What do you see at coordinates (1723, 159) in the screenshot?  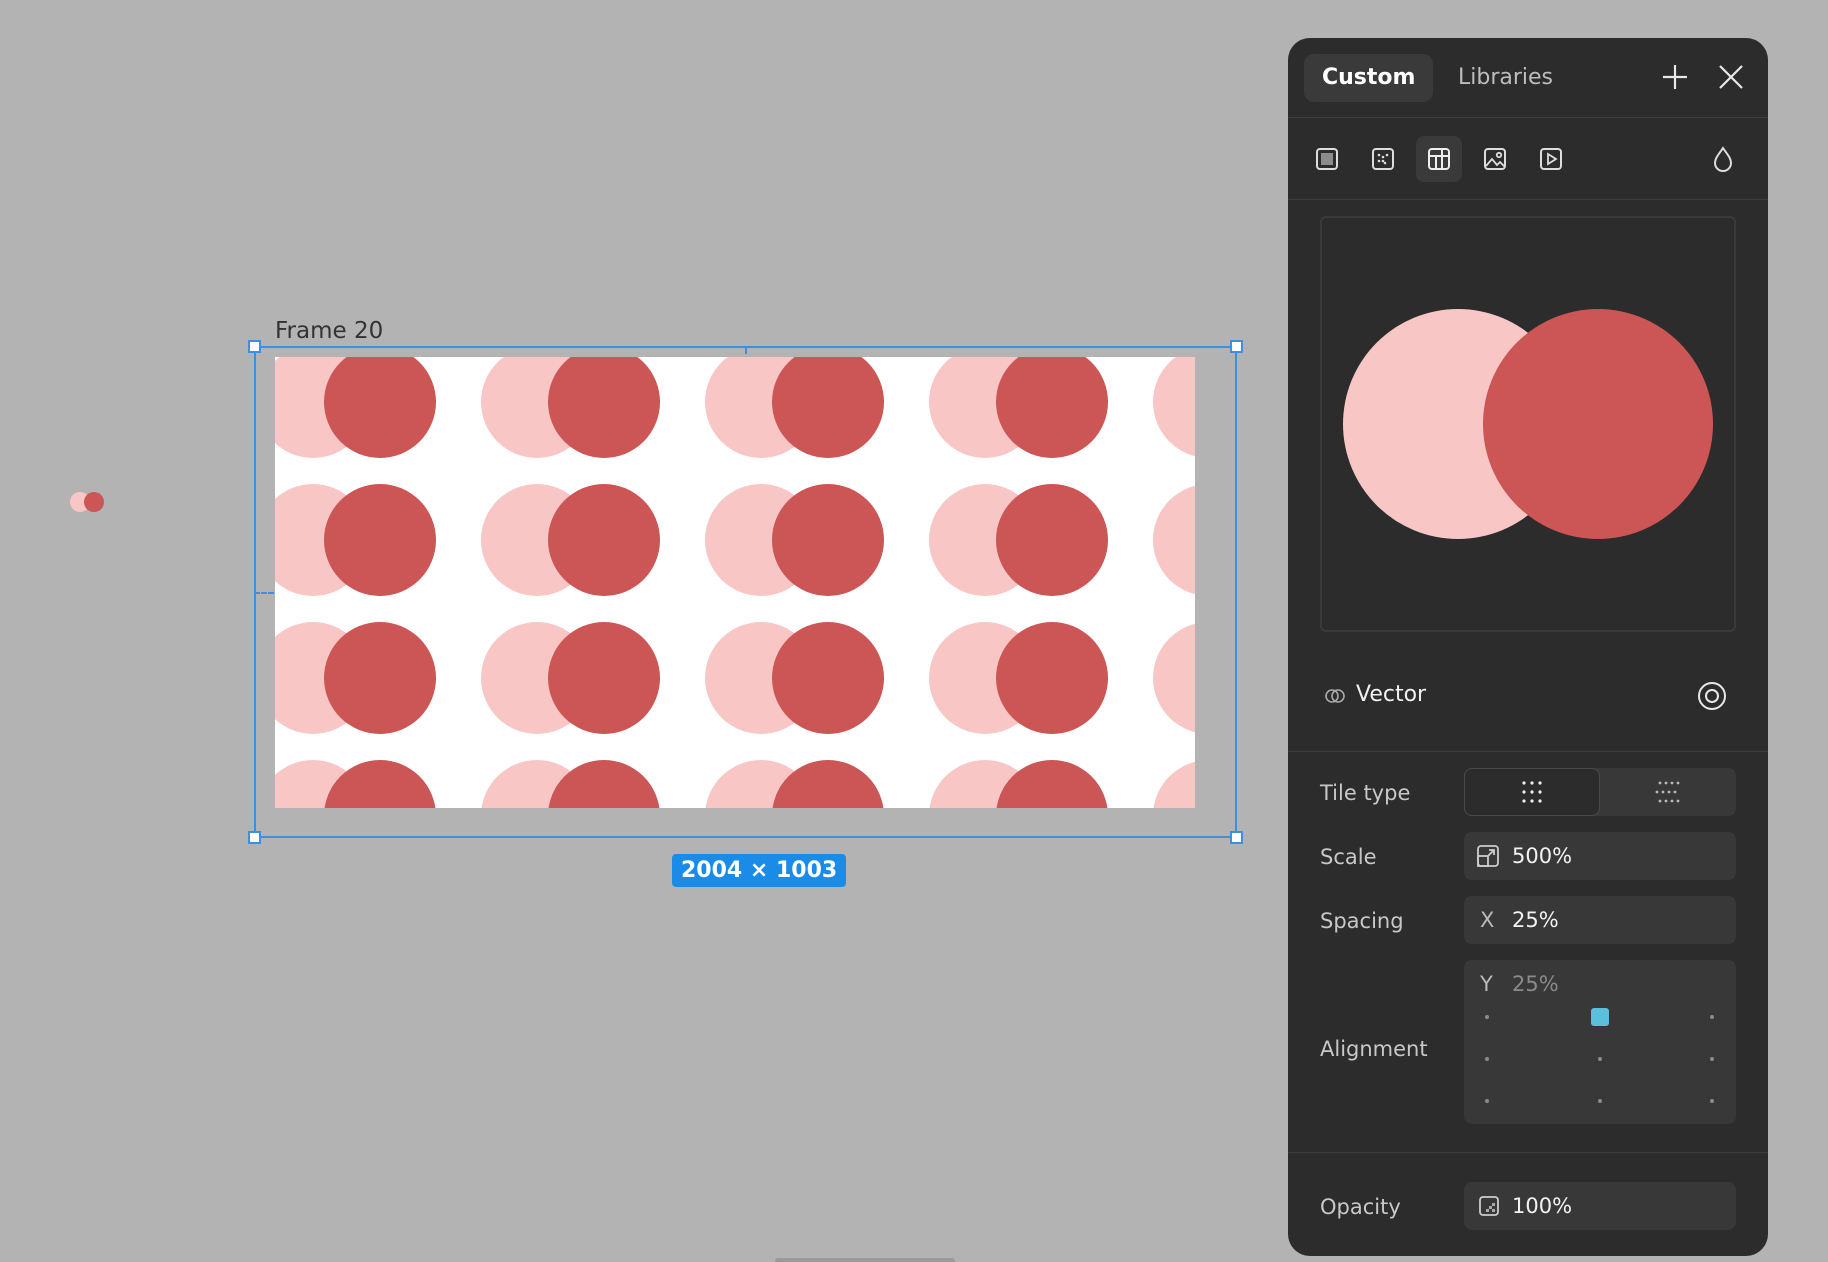 I see `droplet-icon` at bounding box center [1723, 159].